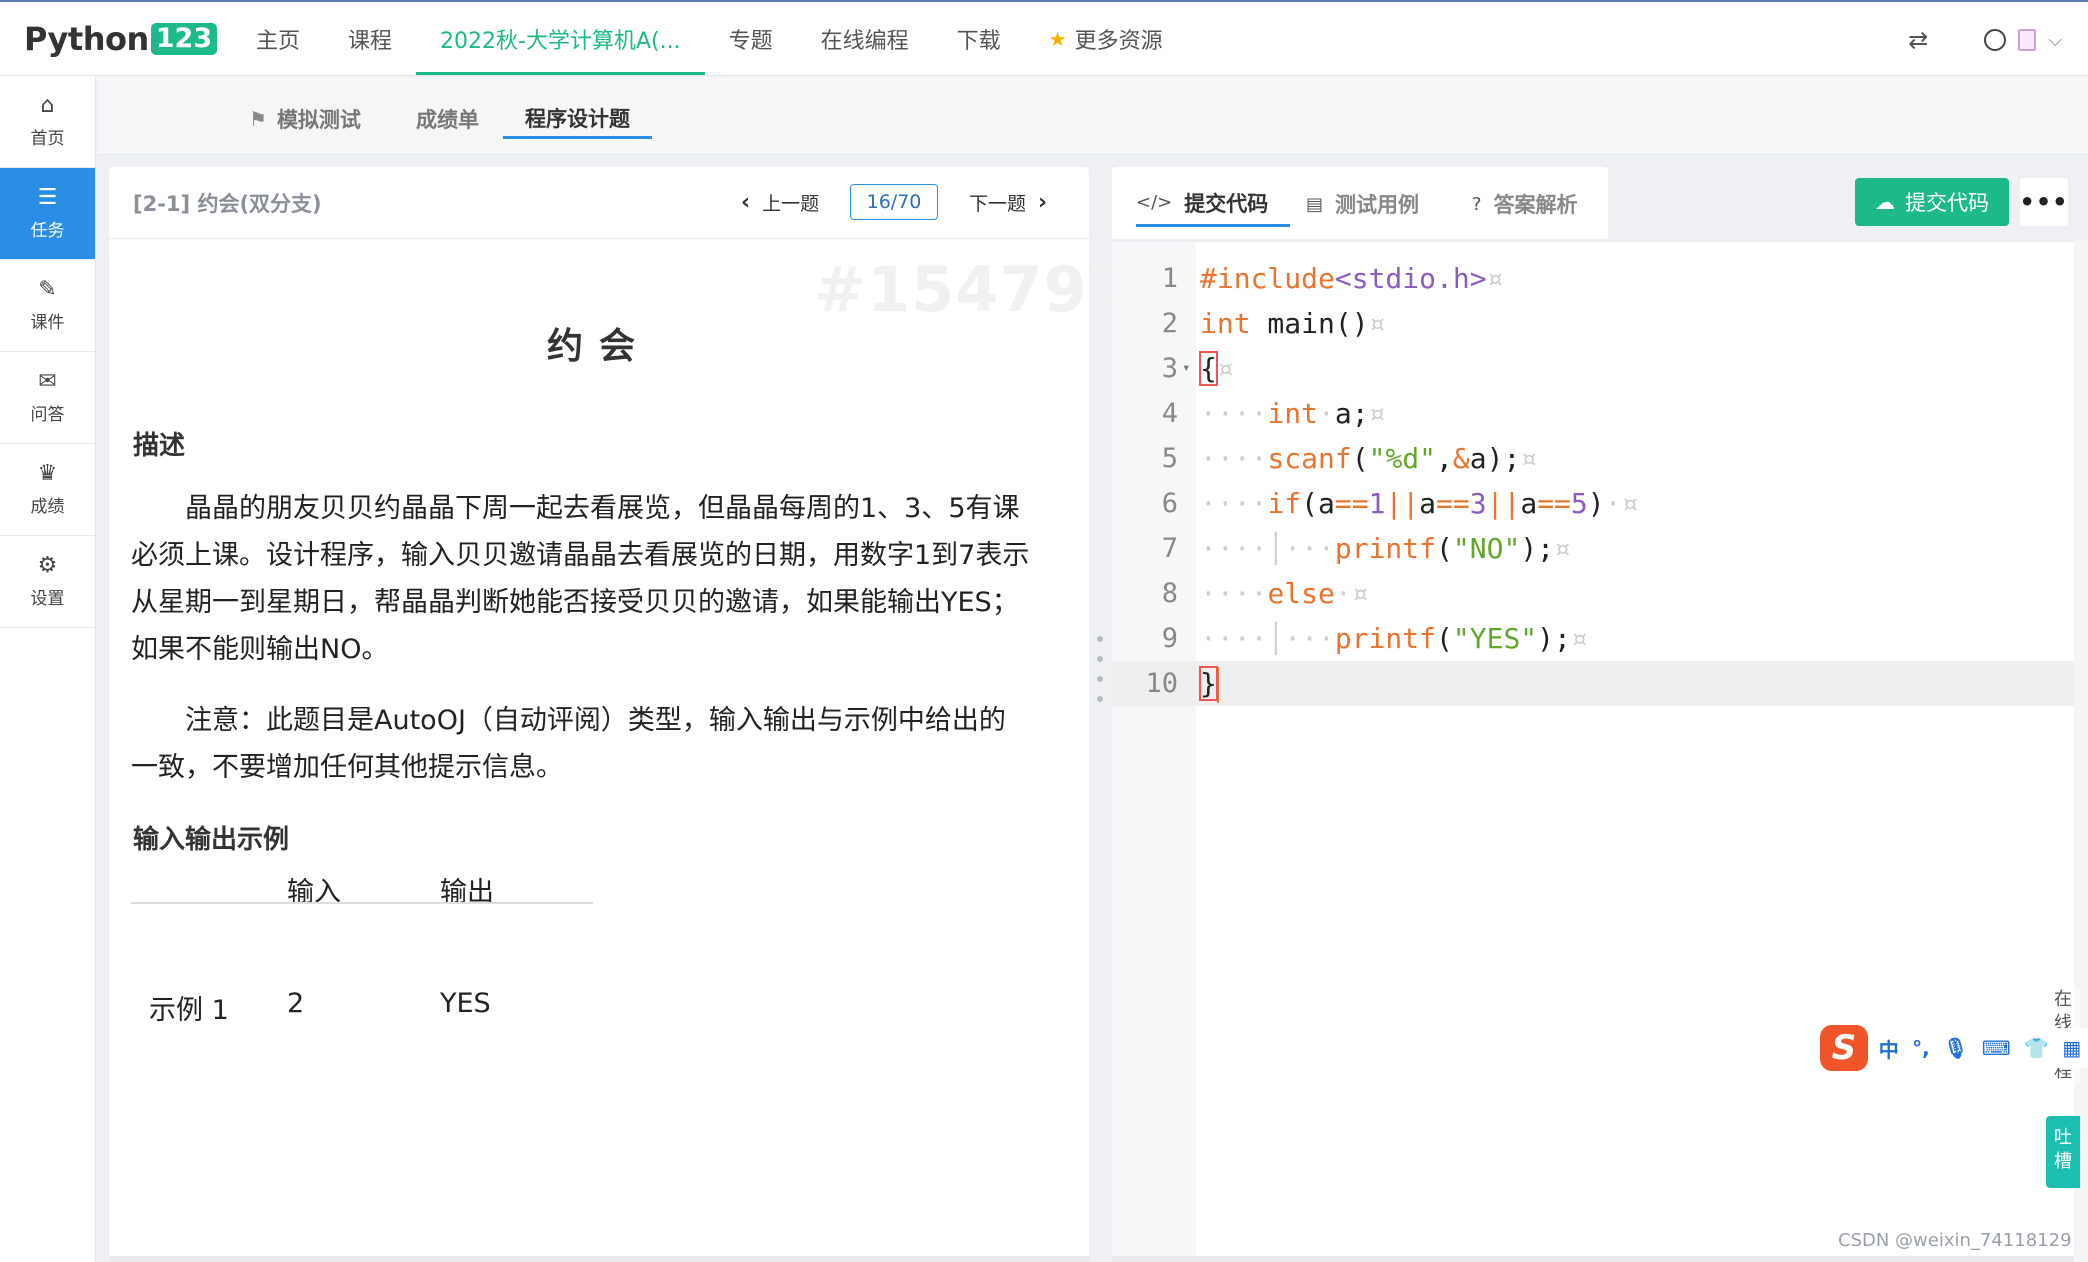  Describe the element at coordinates (780, 202) in the screenshot. I see `prev-problem-button: ‹ 上一题` at that location.